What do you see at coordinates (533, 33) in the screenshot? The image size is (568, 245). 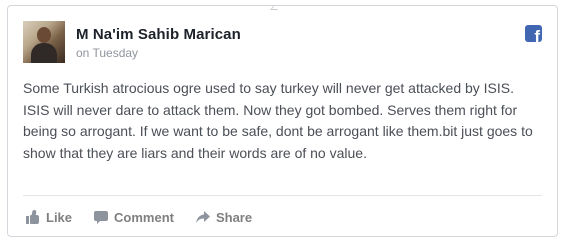 I see `facebook-icon: f` at bounding box center [533, 33].